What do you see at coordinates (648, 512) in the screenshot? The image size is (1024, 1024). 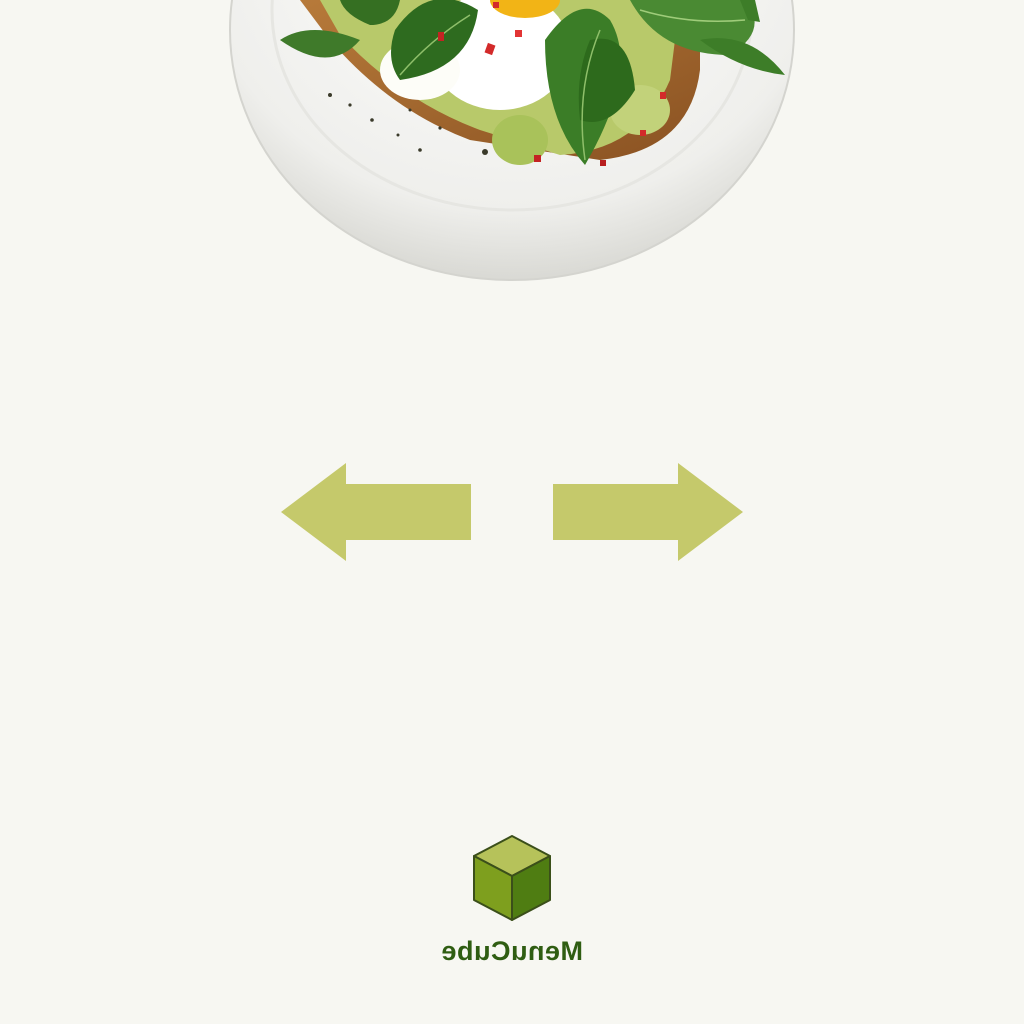 I see `arrow-right-icon` at bounding box center [648, 512].